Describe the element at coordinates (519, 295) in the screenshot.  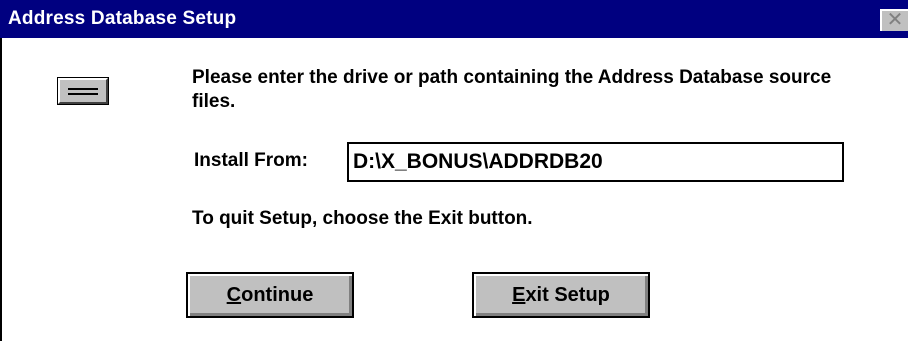
I see `exit-mnemonic: E` at that location.